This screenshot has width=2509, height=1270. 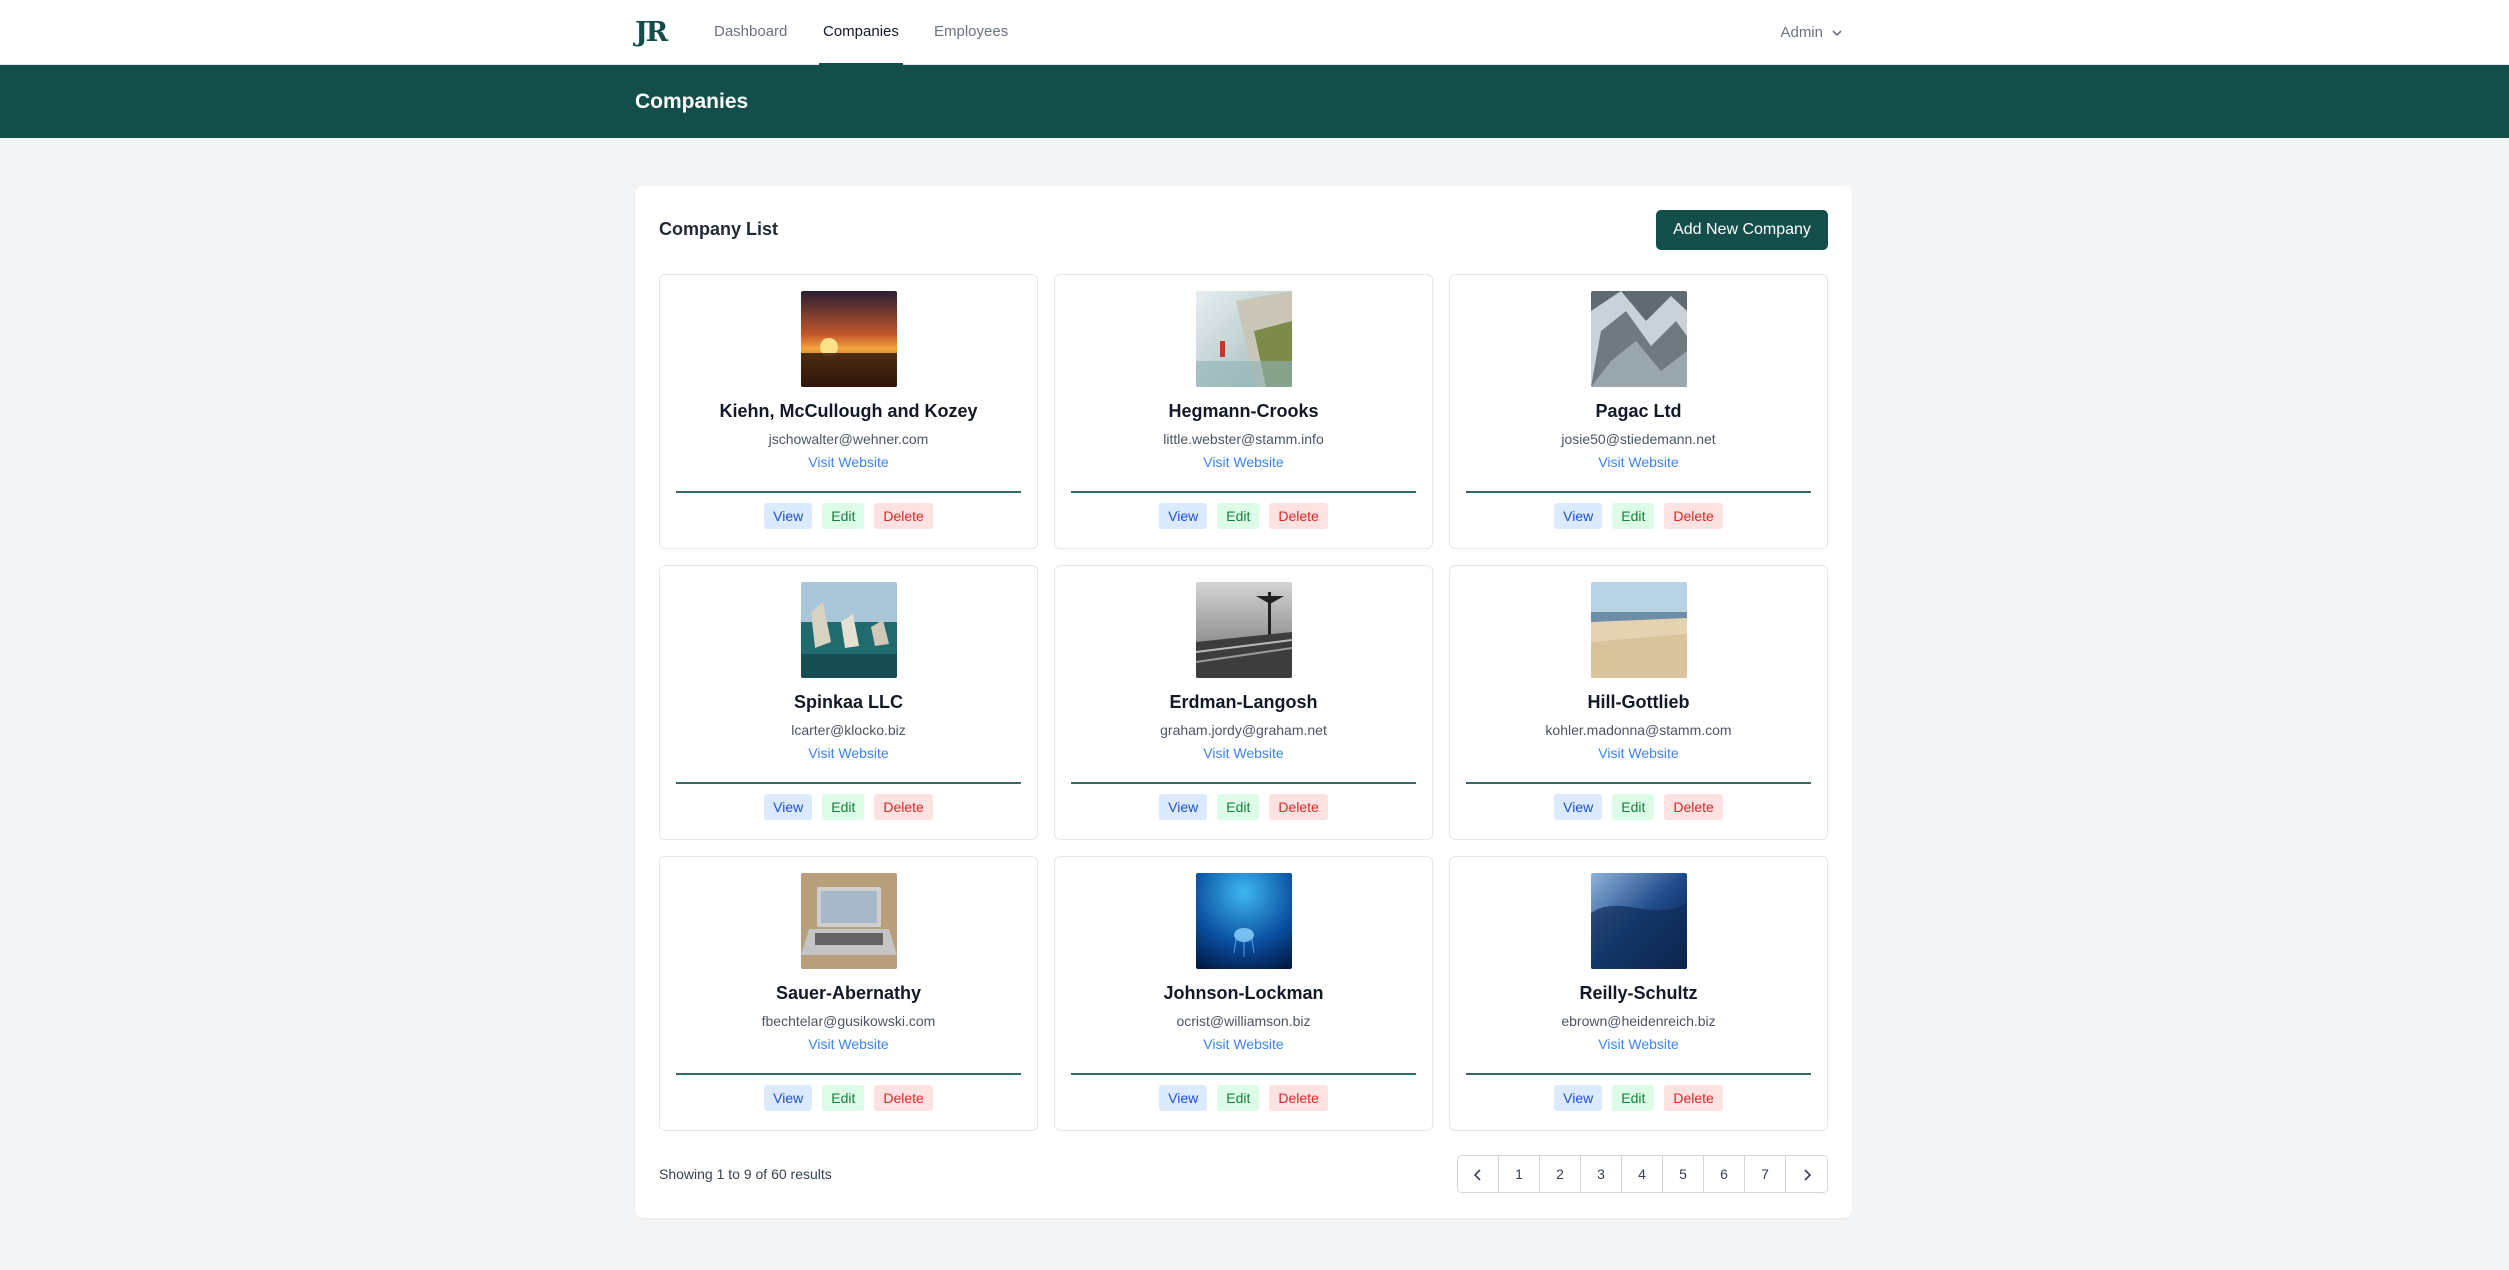 I want to click on chevron-down-icon, so click(x=1837, y=32).